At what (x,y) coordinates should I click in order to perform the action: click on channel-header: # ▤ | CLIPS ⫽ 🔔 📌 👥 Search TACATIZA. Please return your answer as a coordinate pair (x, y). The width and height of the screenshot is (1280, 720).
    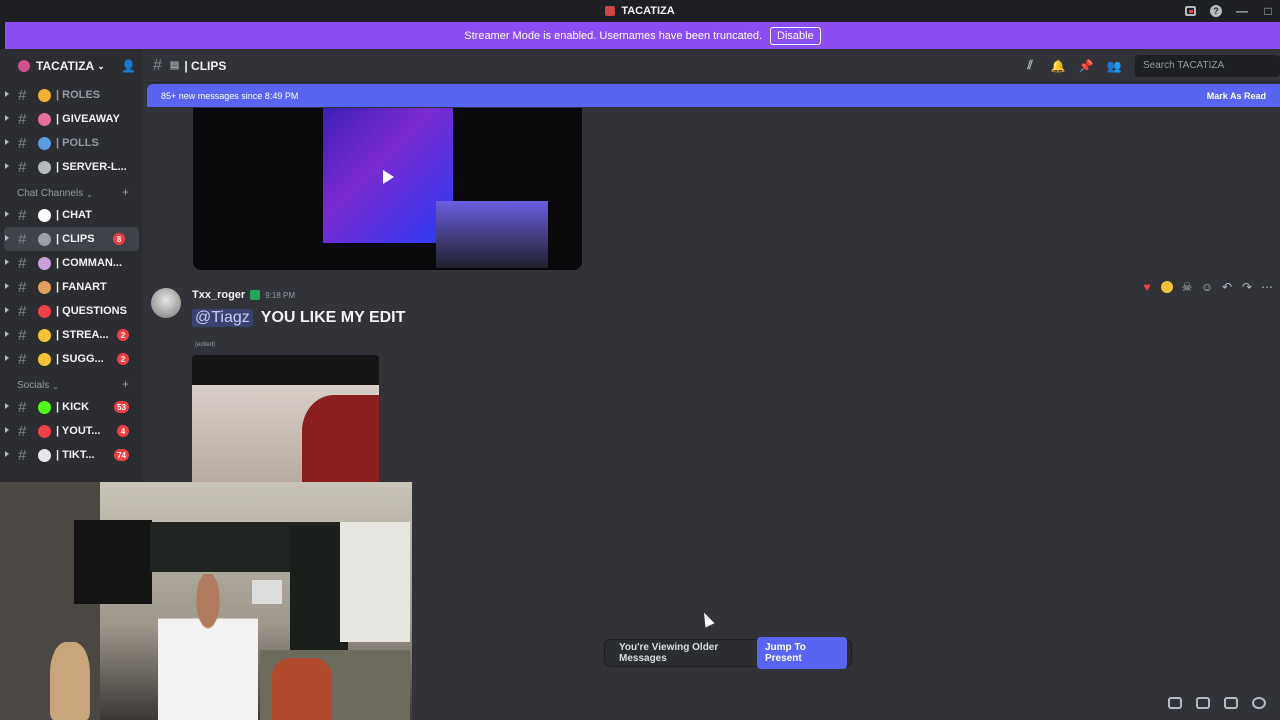
    Looking at the image, I should click on (711, 66).